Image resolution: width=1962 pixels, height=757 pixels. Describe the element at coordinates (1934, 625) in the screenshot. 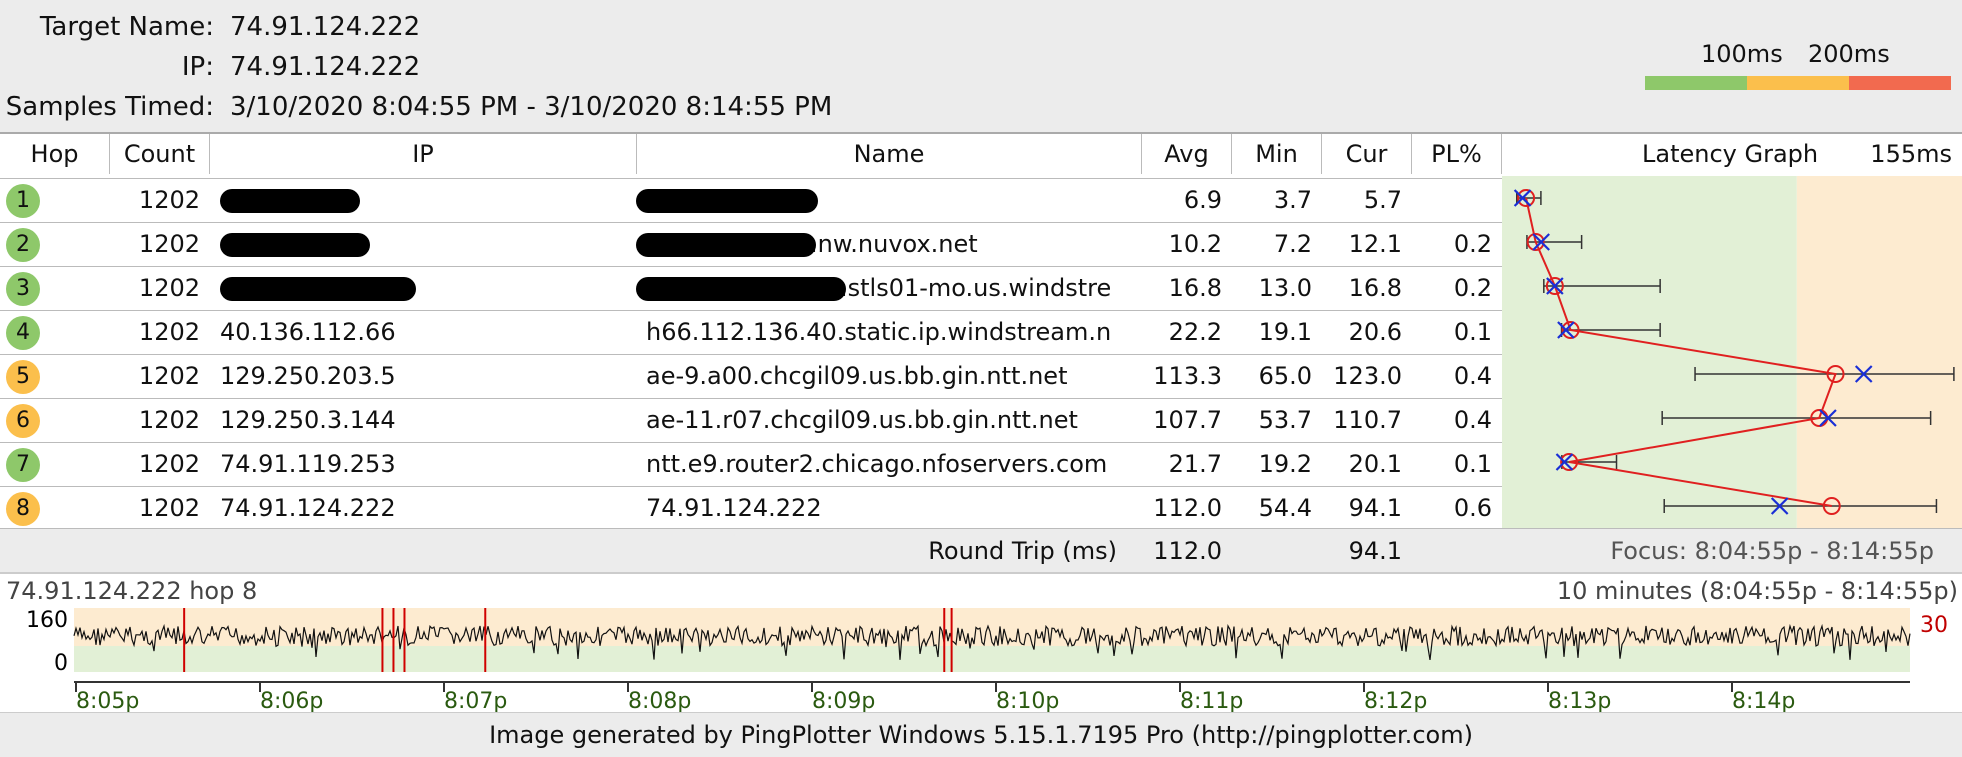

I see `timeline-right-value: 30` at that location.